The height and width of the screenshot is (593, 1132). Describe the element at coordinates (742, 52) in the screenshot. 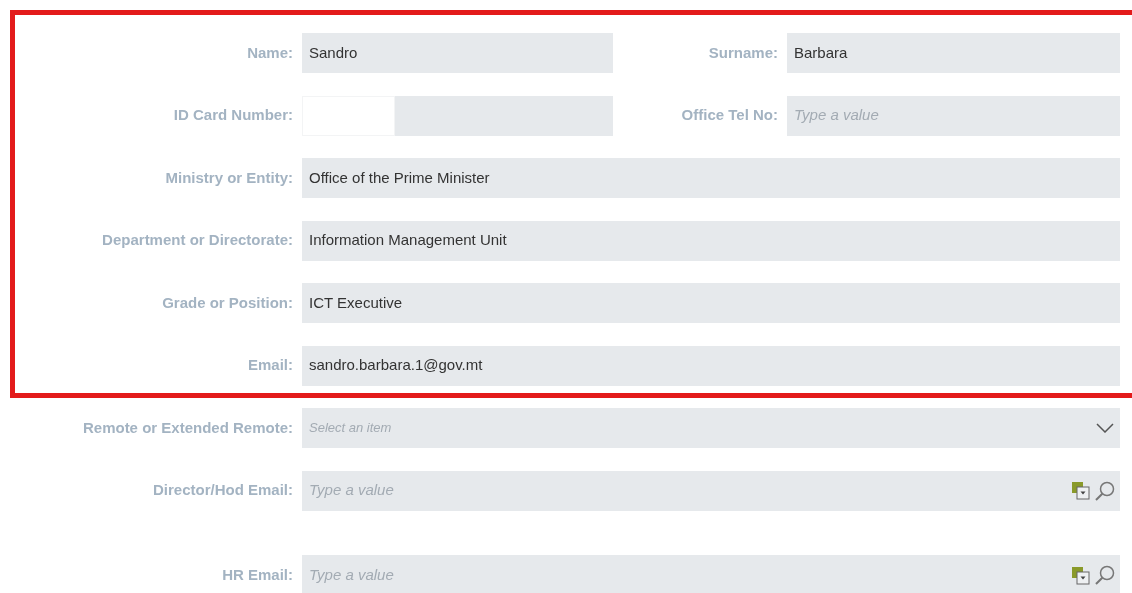

I see `field-label: Surname:` at that location.